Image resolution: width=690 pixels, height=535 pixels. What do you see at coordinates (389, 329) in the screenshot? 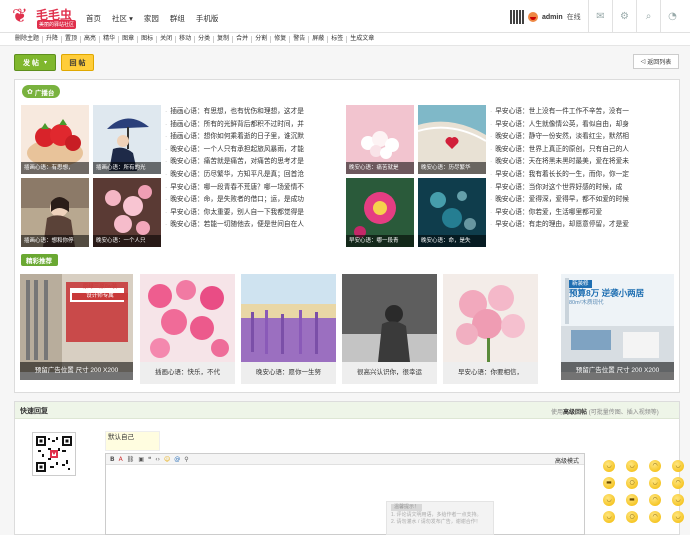
I see `featured-card-bw-girl: 很高兴认识你，很幸运` at bounding box center [389, 329].